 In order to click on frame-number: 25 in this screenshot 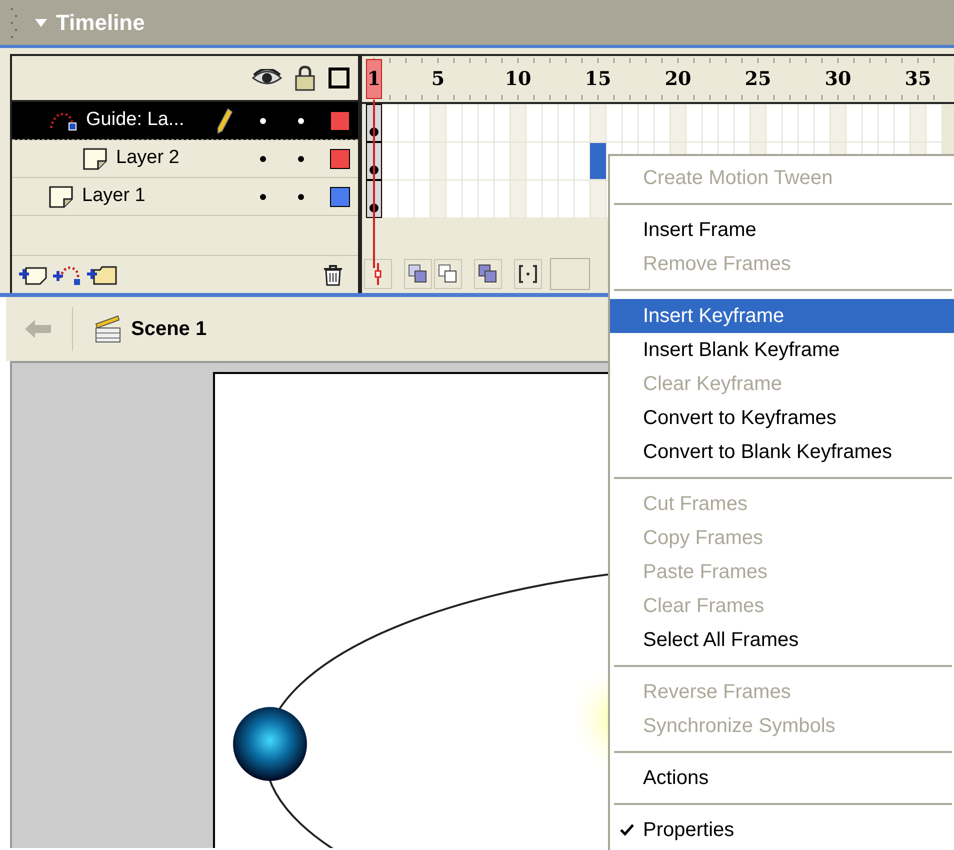, I will do `click(758, 79)`.